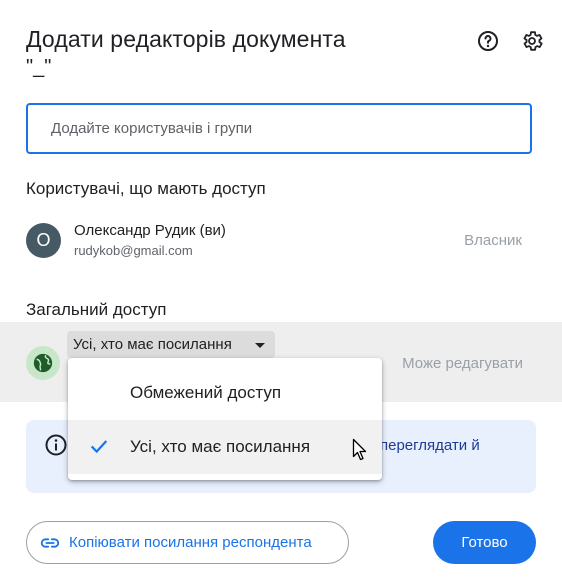 The width and height of the screenshot is (562, 587). Describe the element at coordinates (484, 542) in the screenshot. I see `done-button: Готово` at that location.